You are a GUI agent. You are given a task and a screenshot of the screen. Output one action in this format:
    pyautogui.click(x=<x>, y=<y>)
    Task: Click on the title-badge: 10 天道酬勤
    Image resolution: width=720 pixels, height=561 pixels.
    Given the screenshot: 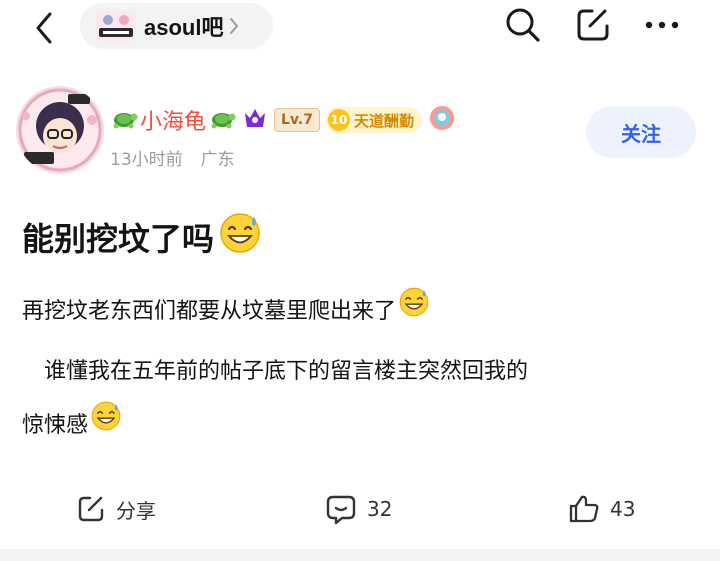 What is the action you would take?
    pyautogui.click(x=373, y=120)
    